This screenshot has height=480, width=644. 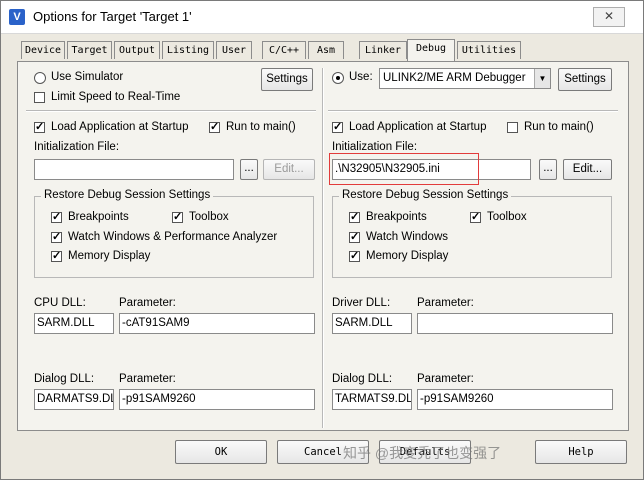 What do you see at coordinates (209, 217) in the screenshot?
I see `left-toolbox-label: Toolbox` at bounding box center [209, 217].